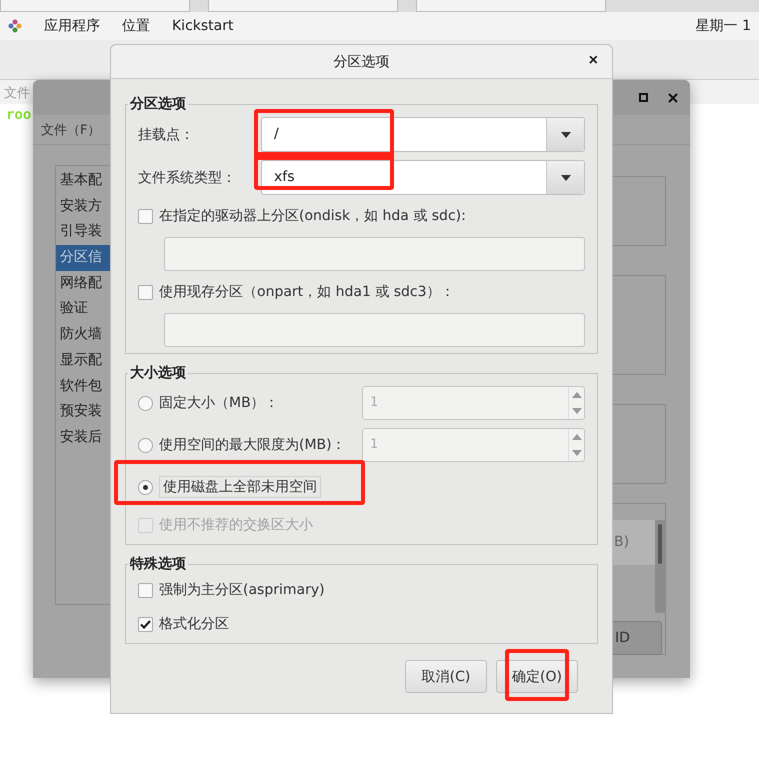 The width and height of the screenshot is (759, 771). Describe the element at coordinates (242, 590) in the screenshot. I see `checkbox-label: 强制为主分区(asprimary)` at that location.